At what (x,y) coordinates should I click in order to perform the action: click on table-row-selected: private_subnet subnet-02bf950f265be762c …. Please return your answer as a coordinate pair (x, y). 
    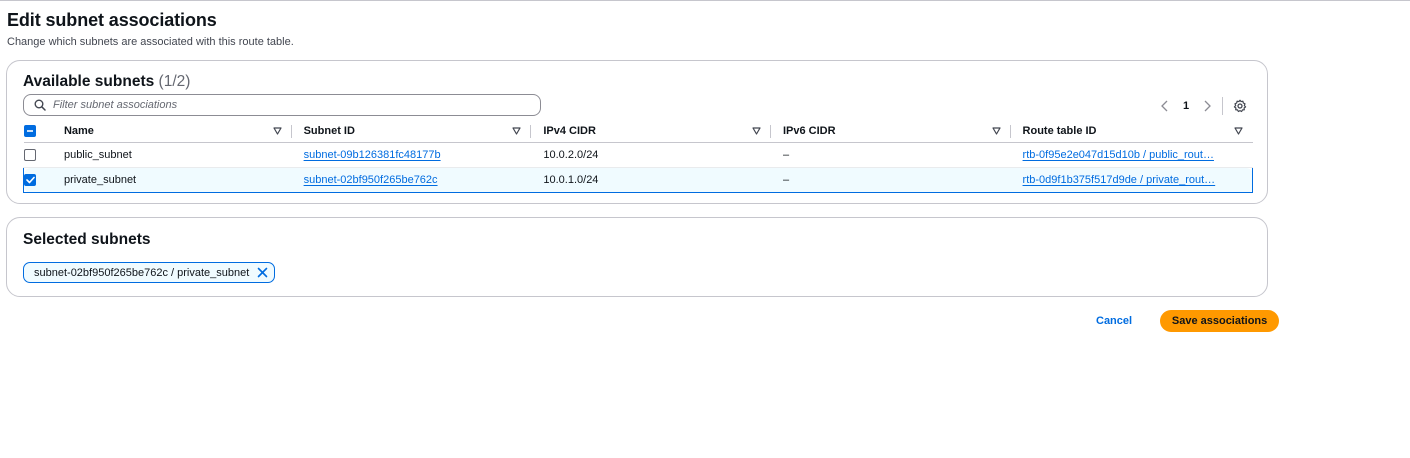
    Looking at the image, I should click on (637, 180).